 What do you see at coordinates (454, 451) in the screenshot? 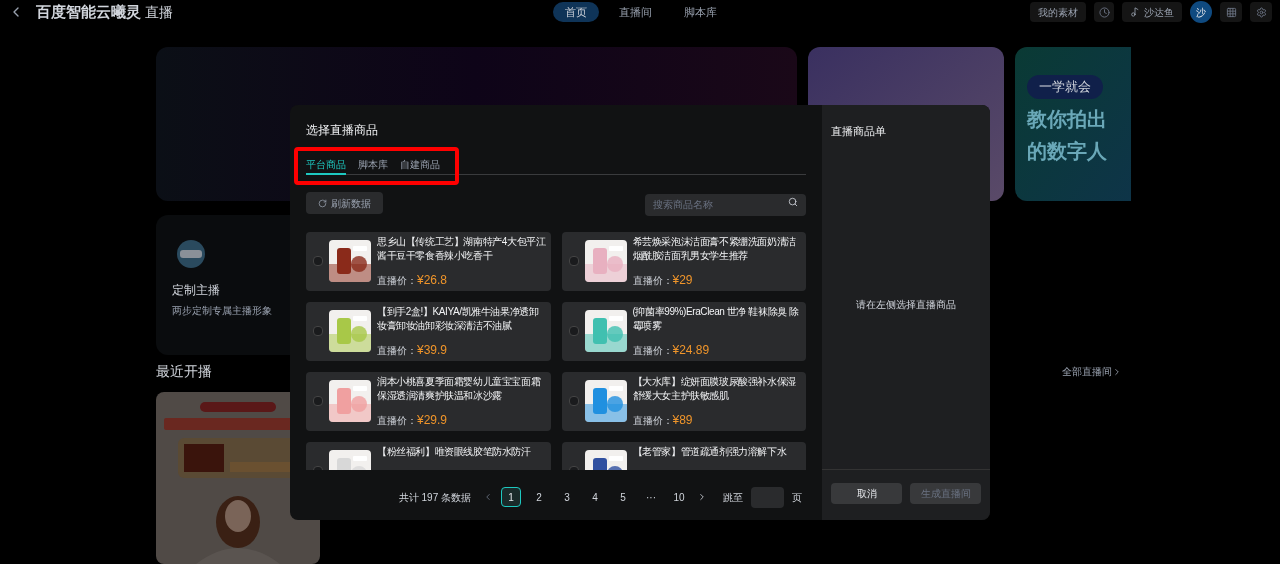
I see `product-title: 【粉丝福利】唯资眼线胶笔防水防汗` at bounding box center [454, 451].